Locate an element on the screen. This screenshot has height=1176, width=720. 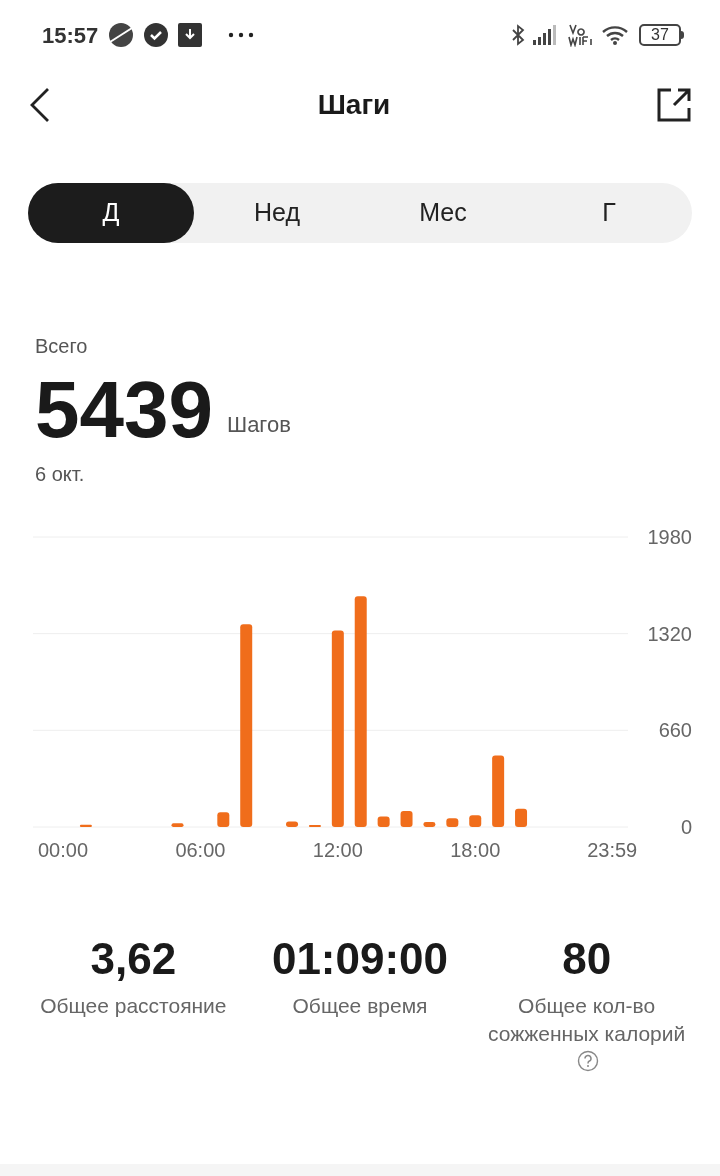
stat-label: Общее расстояние is located at coordinates (133, 1005).